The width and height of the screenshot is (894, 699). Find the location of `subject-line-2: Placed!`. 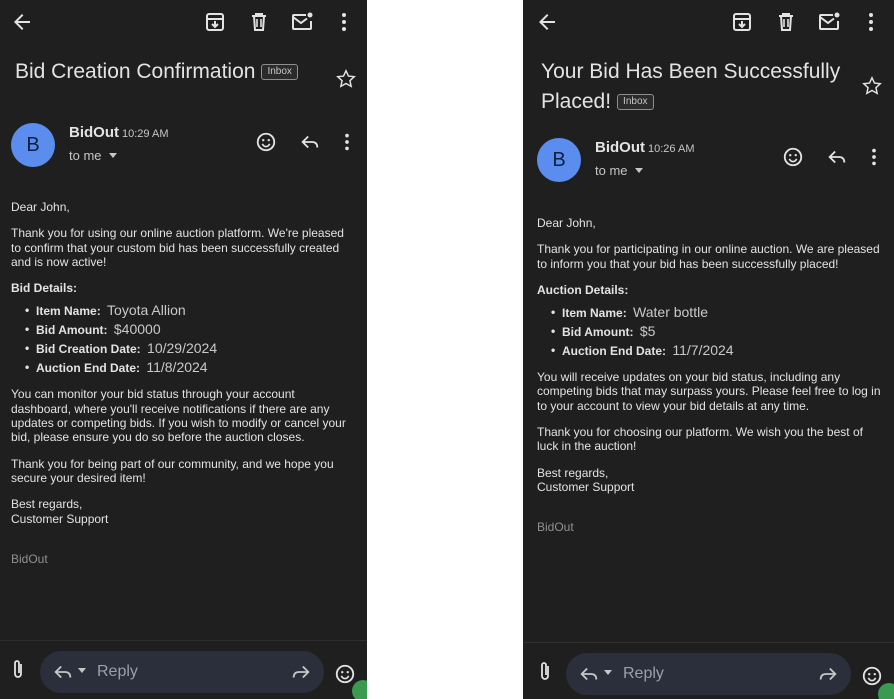

subject-line-2: Placed! is located at coordinates (576, 101).